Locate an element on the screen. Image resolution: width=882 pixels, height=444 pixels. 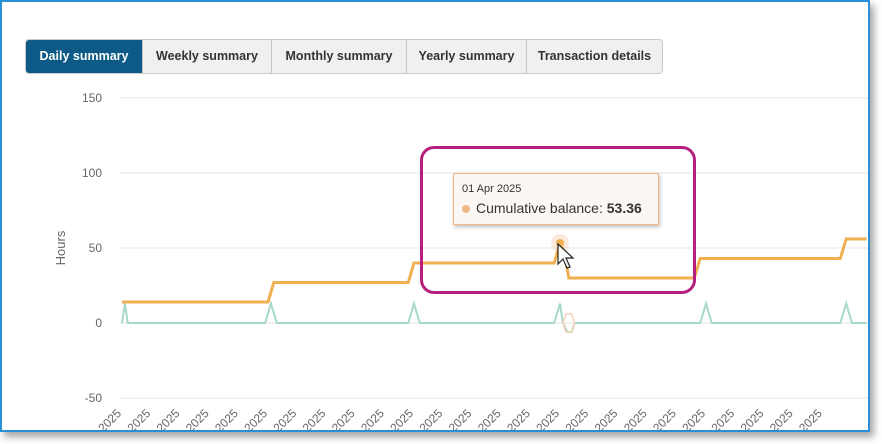
tooltip-date: 01 Apr 2025 is located at coordinates (492, 189).